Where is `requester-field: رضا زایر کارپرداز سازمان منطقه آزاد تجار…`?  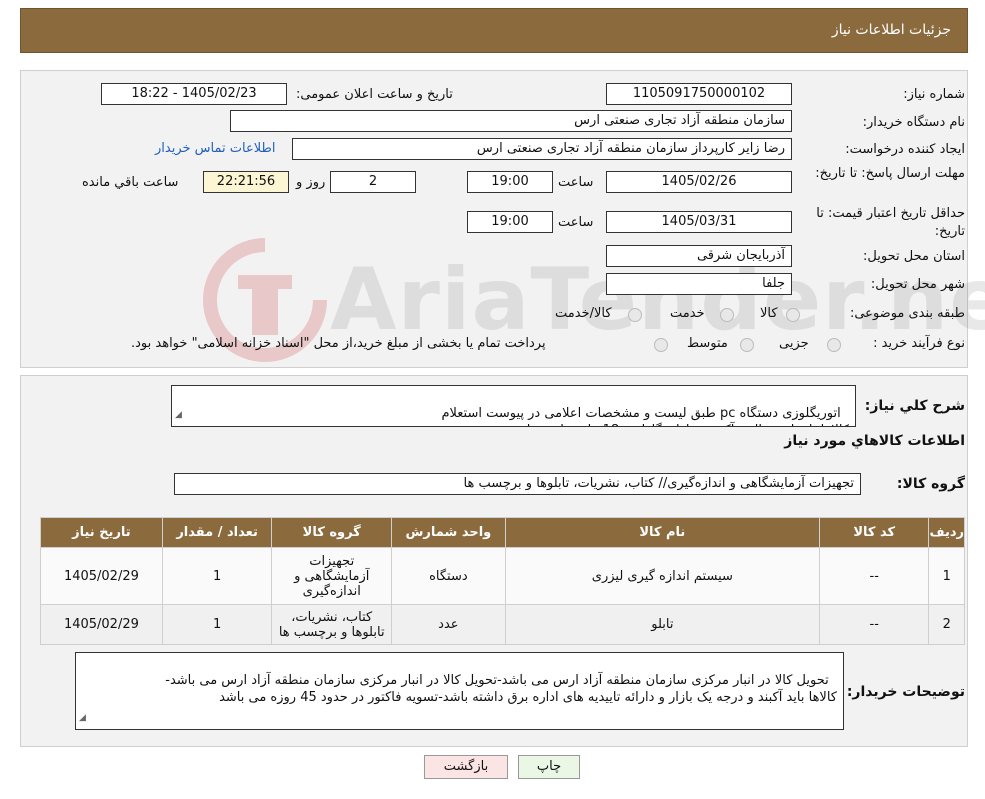
requester-field: رضا زایر کارپرداز سازمان منطقه آزاد تجار… is located at coordinates (542, 149).